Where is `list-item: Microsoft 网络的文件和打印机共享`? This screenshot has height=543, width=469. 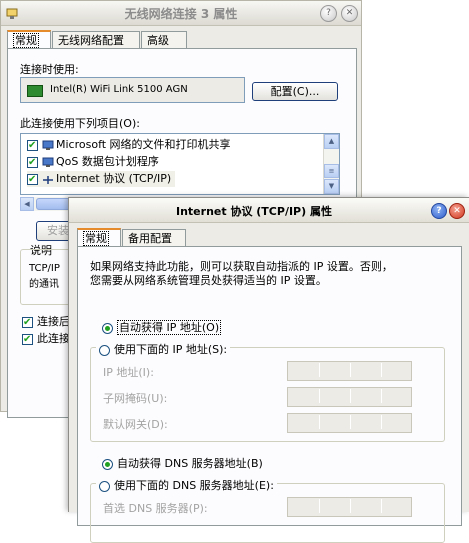 list-item: Microsoft 网络的文件和打印机共享 is located at coordinates (129, 145).